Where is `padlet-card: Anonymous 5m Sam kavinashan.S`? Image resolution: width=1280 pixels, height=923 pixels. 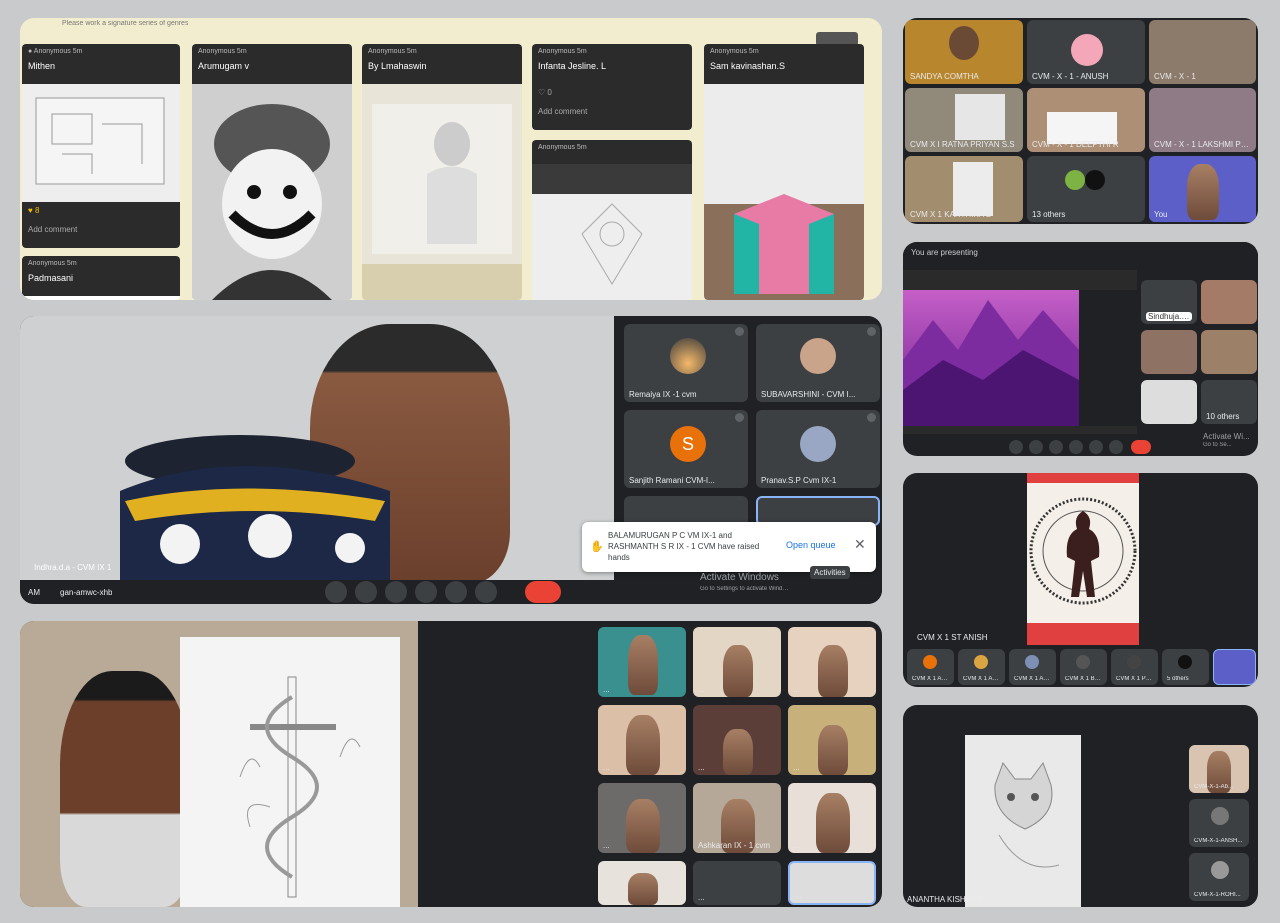
padlet-card: Anonymous 5m Sam kavinashan.S is located at coordinates (784, 172).